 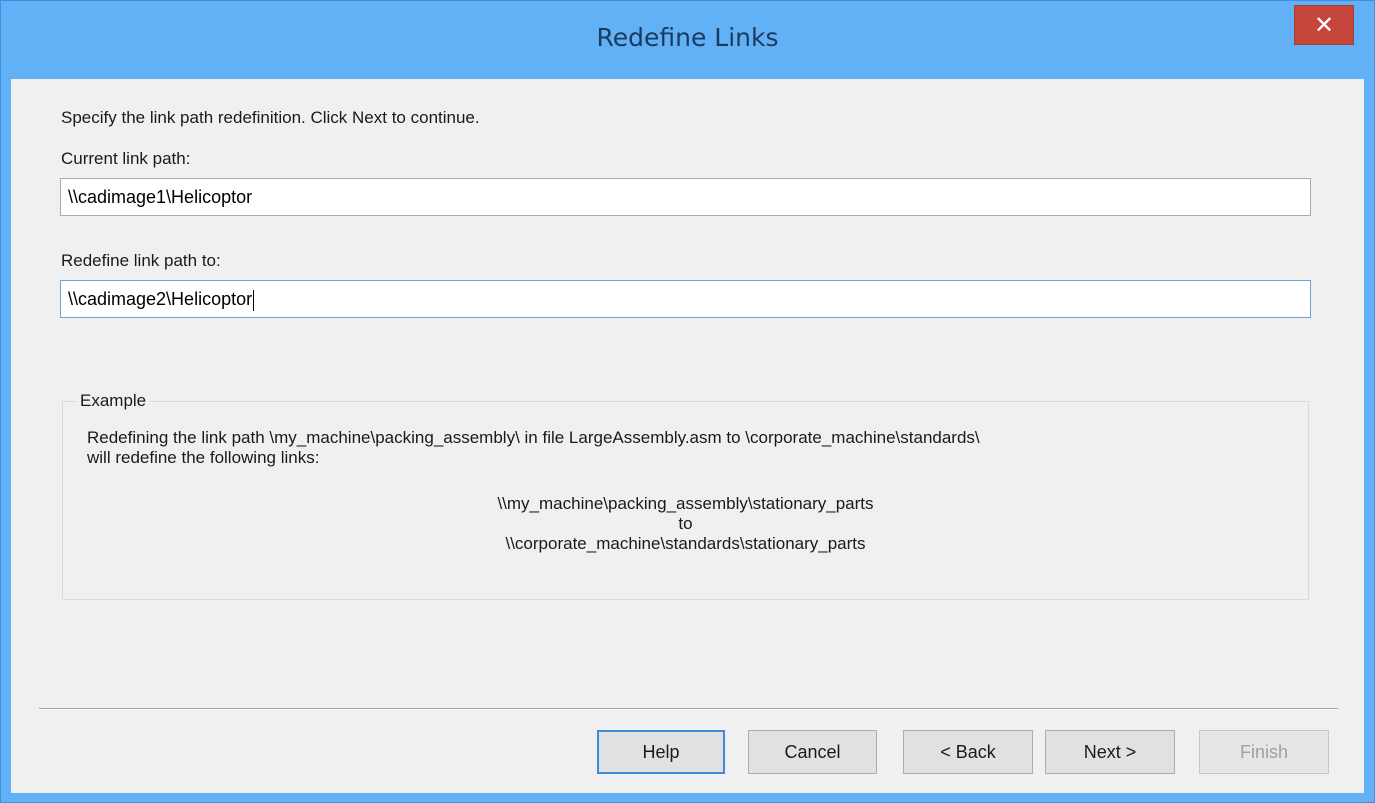 What do you see at coordinates (661, 752) in the screenshot?
I see `help-button: Help` at bounding box center [661, 752].